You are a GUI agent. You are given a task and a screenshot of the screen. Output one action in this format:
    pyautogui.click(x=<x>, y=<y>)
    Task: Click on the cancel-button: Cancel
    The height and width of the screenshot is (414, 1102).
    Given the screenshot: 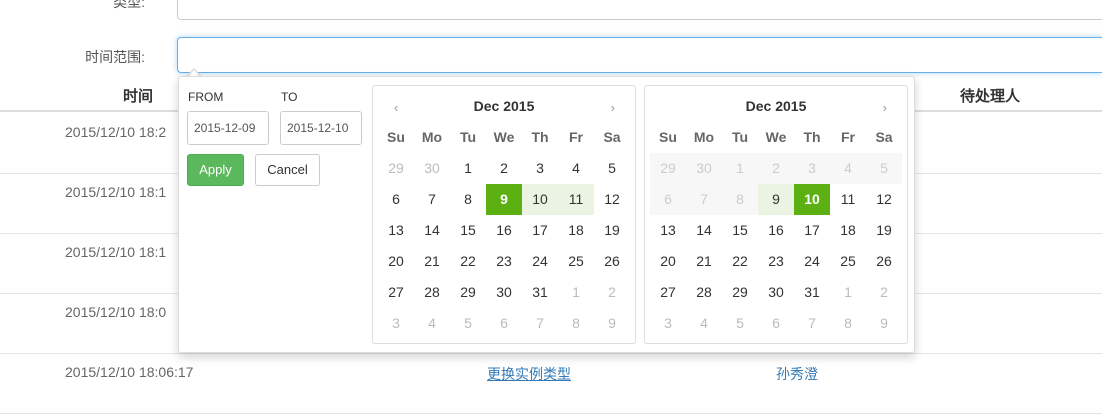 What is the action you would take?
    pyautogui.click(x=287, y=170)
    